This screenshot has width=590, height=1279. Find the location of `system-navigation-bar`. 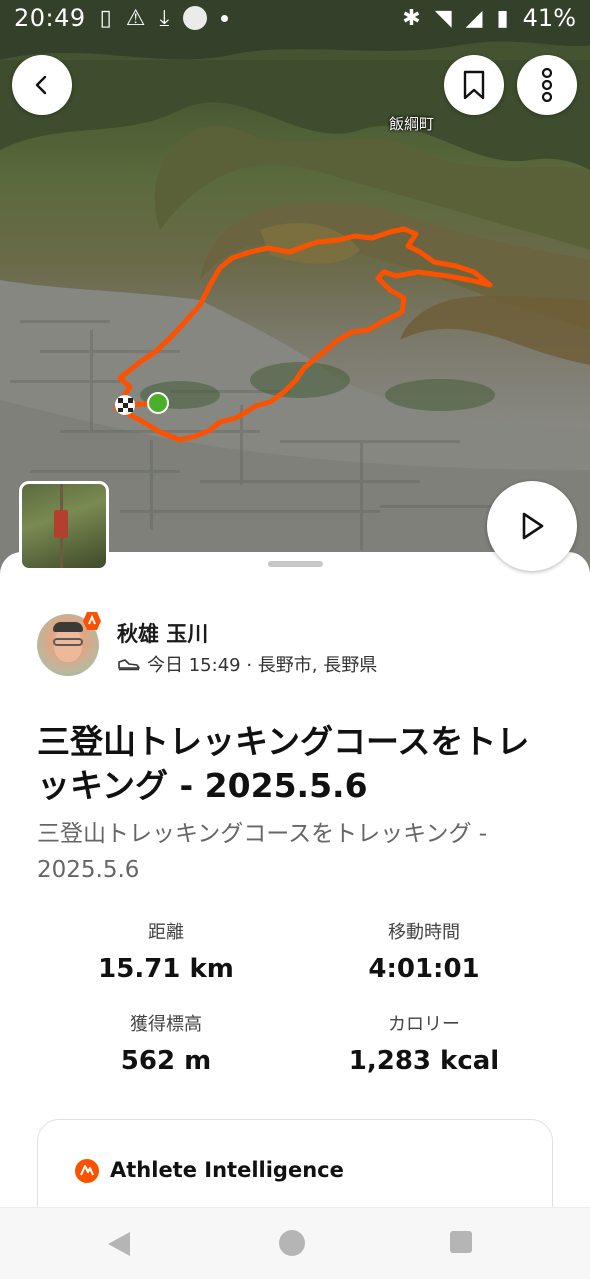

system-navigation-bar is located at coordinates (295, 1243).